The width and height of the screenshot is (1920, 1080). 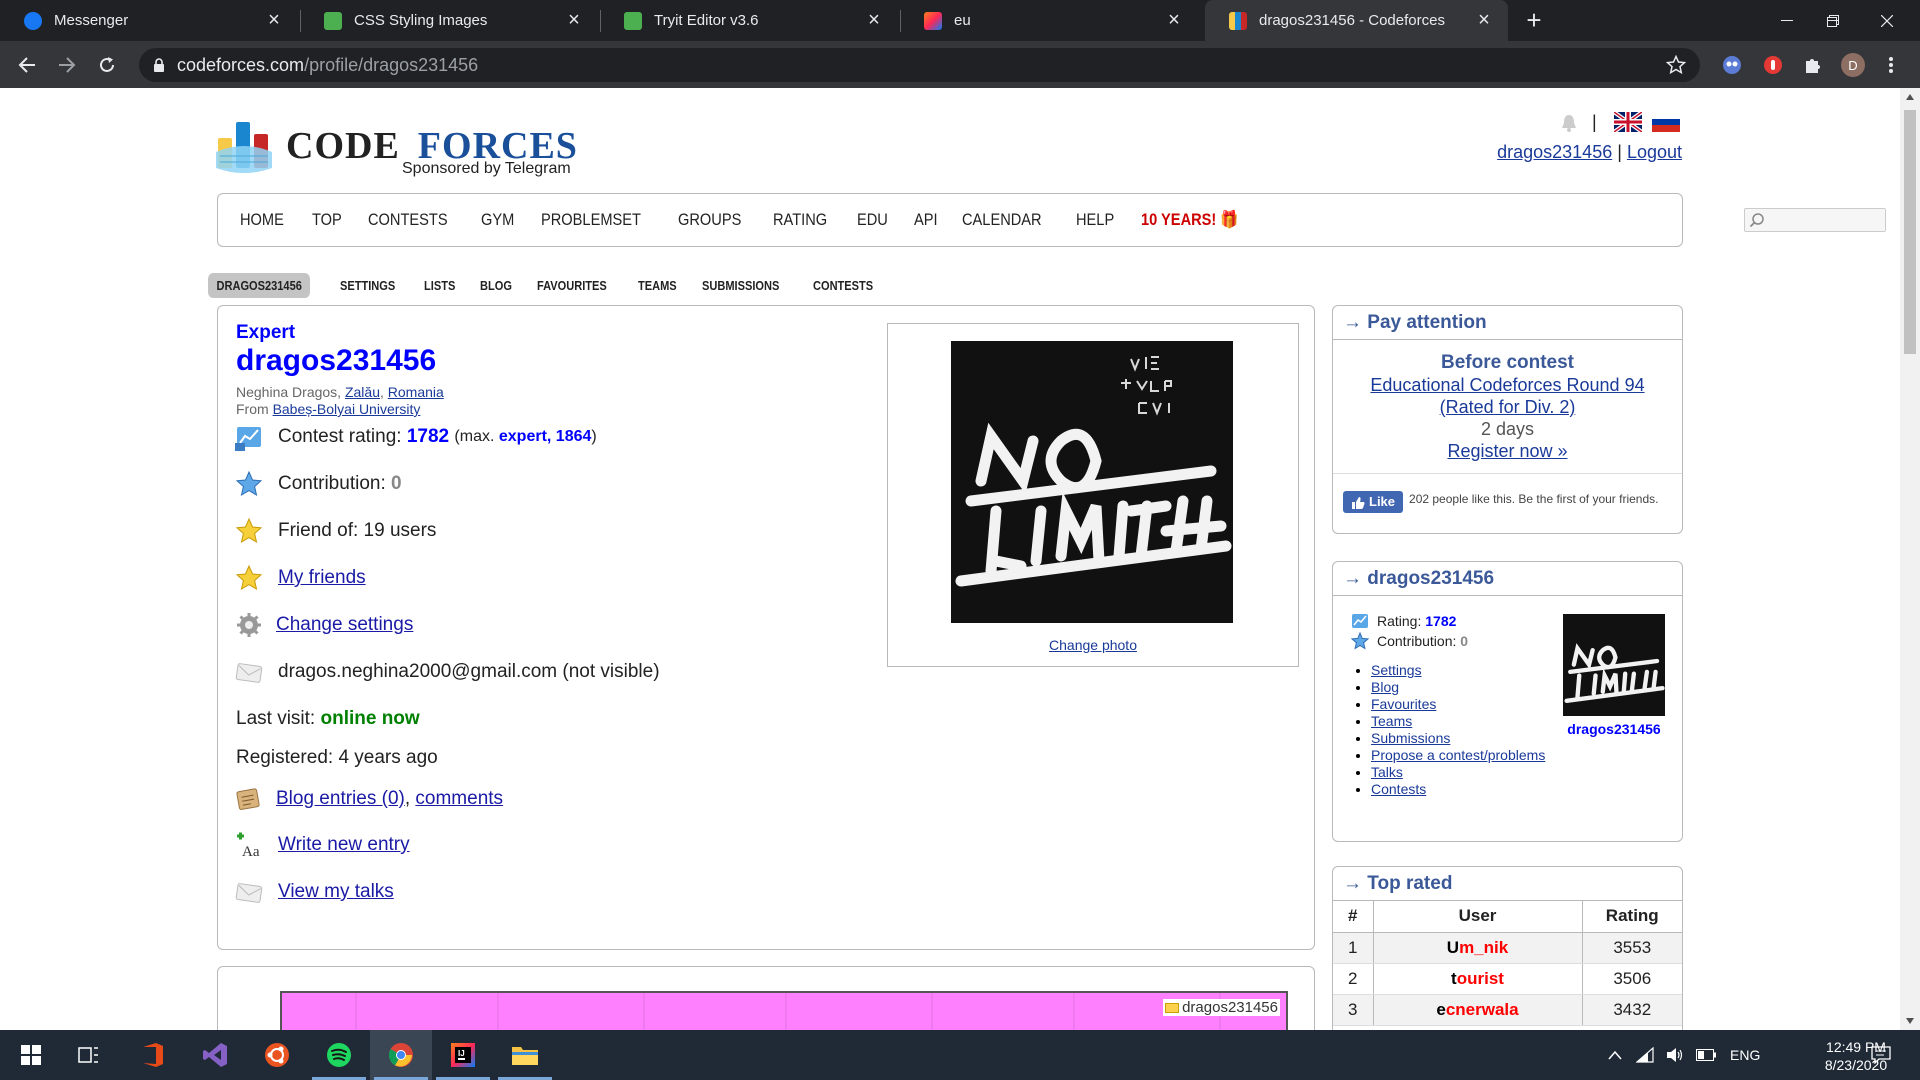 What do you see at coordinates (339, 1055) in the screenshot?
I see `taskbar-spotify` at bounding box center [339, 1055].